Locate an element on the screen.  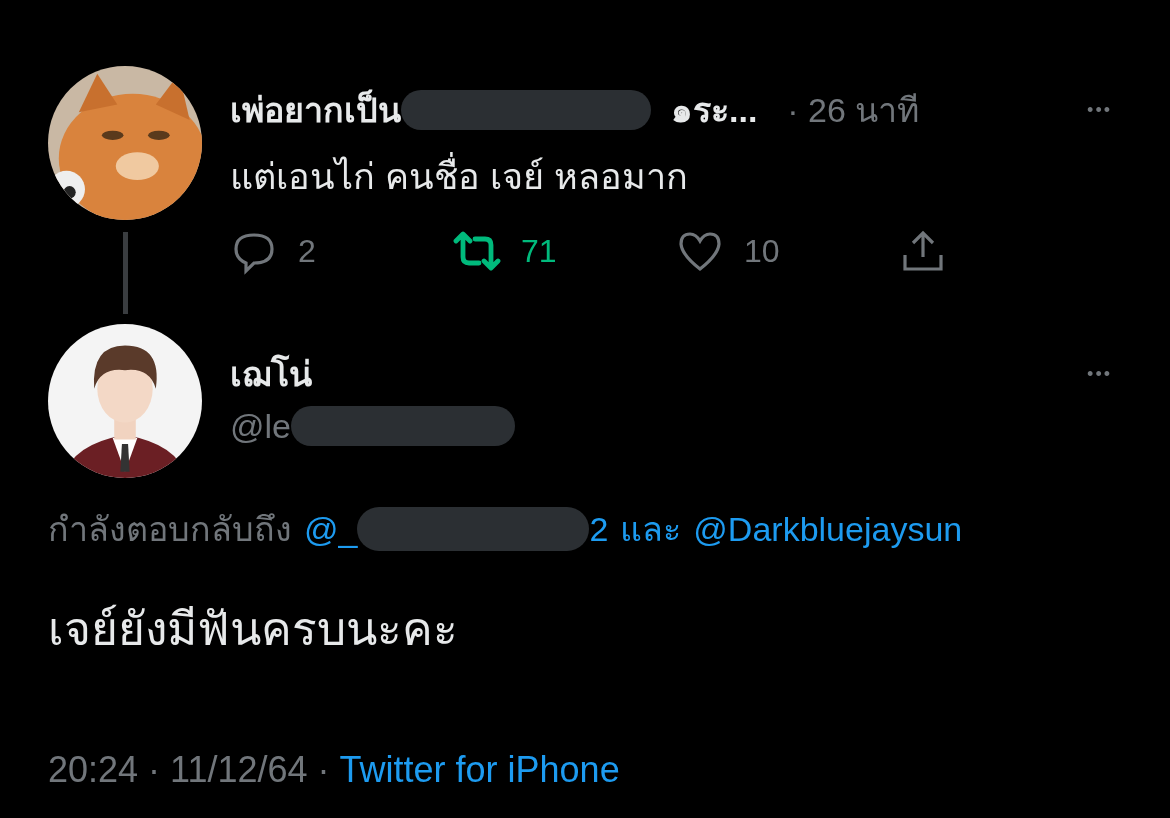
tweet-time: · 26 นาที is located at coordinates (853, 110).